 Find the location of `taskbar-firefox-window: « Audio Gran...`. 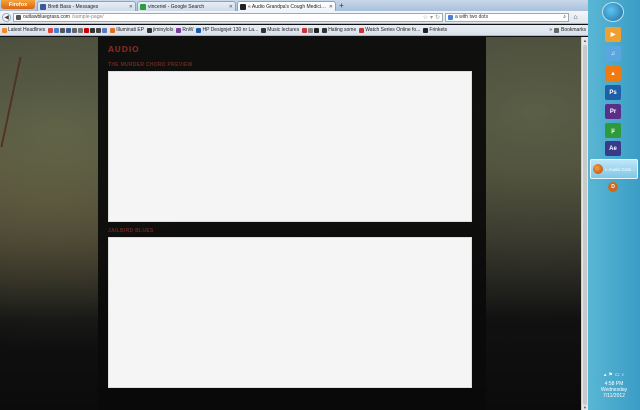

taskbar-firefox-window: « Audio Gran... is located at coordinates (614, 169).